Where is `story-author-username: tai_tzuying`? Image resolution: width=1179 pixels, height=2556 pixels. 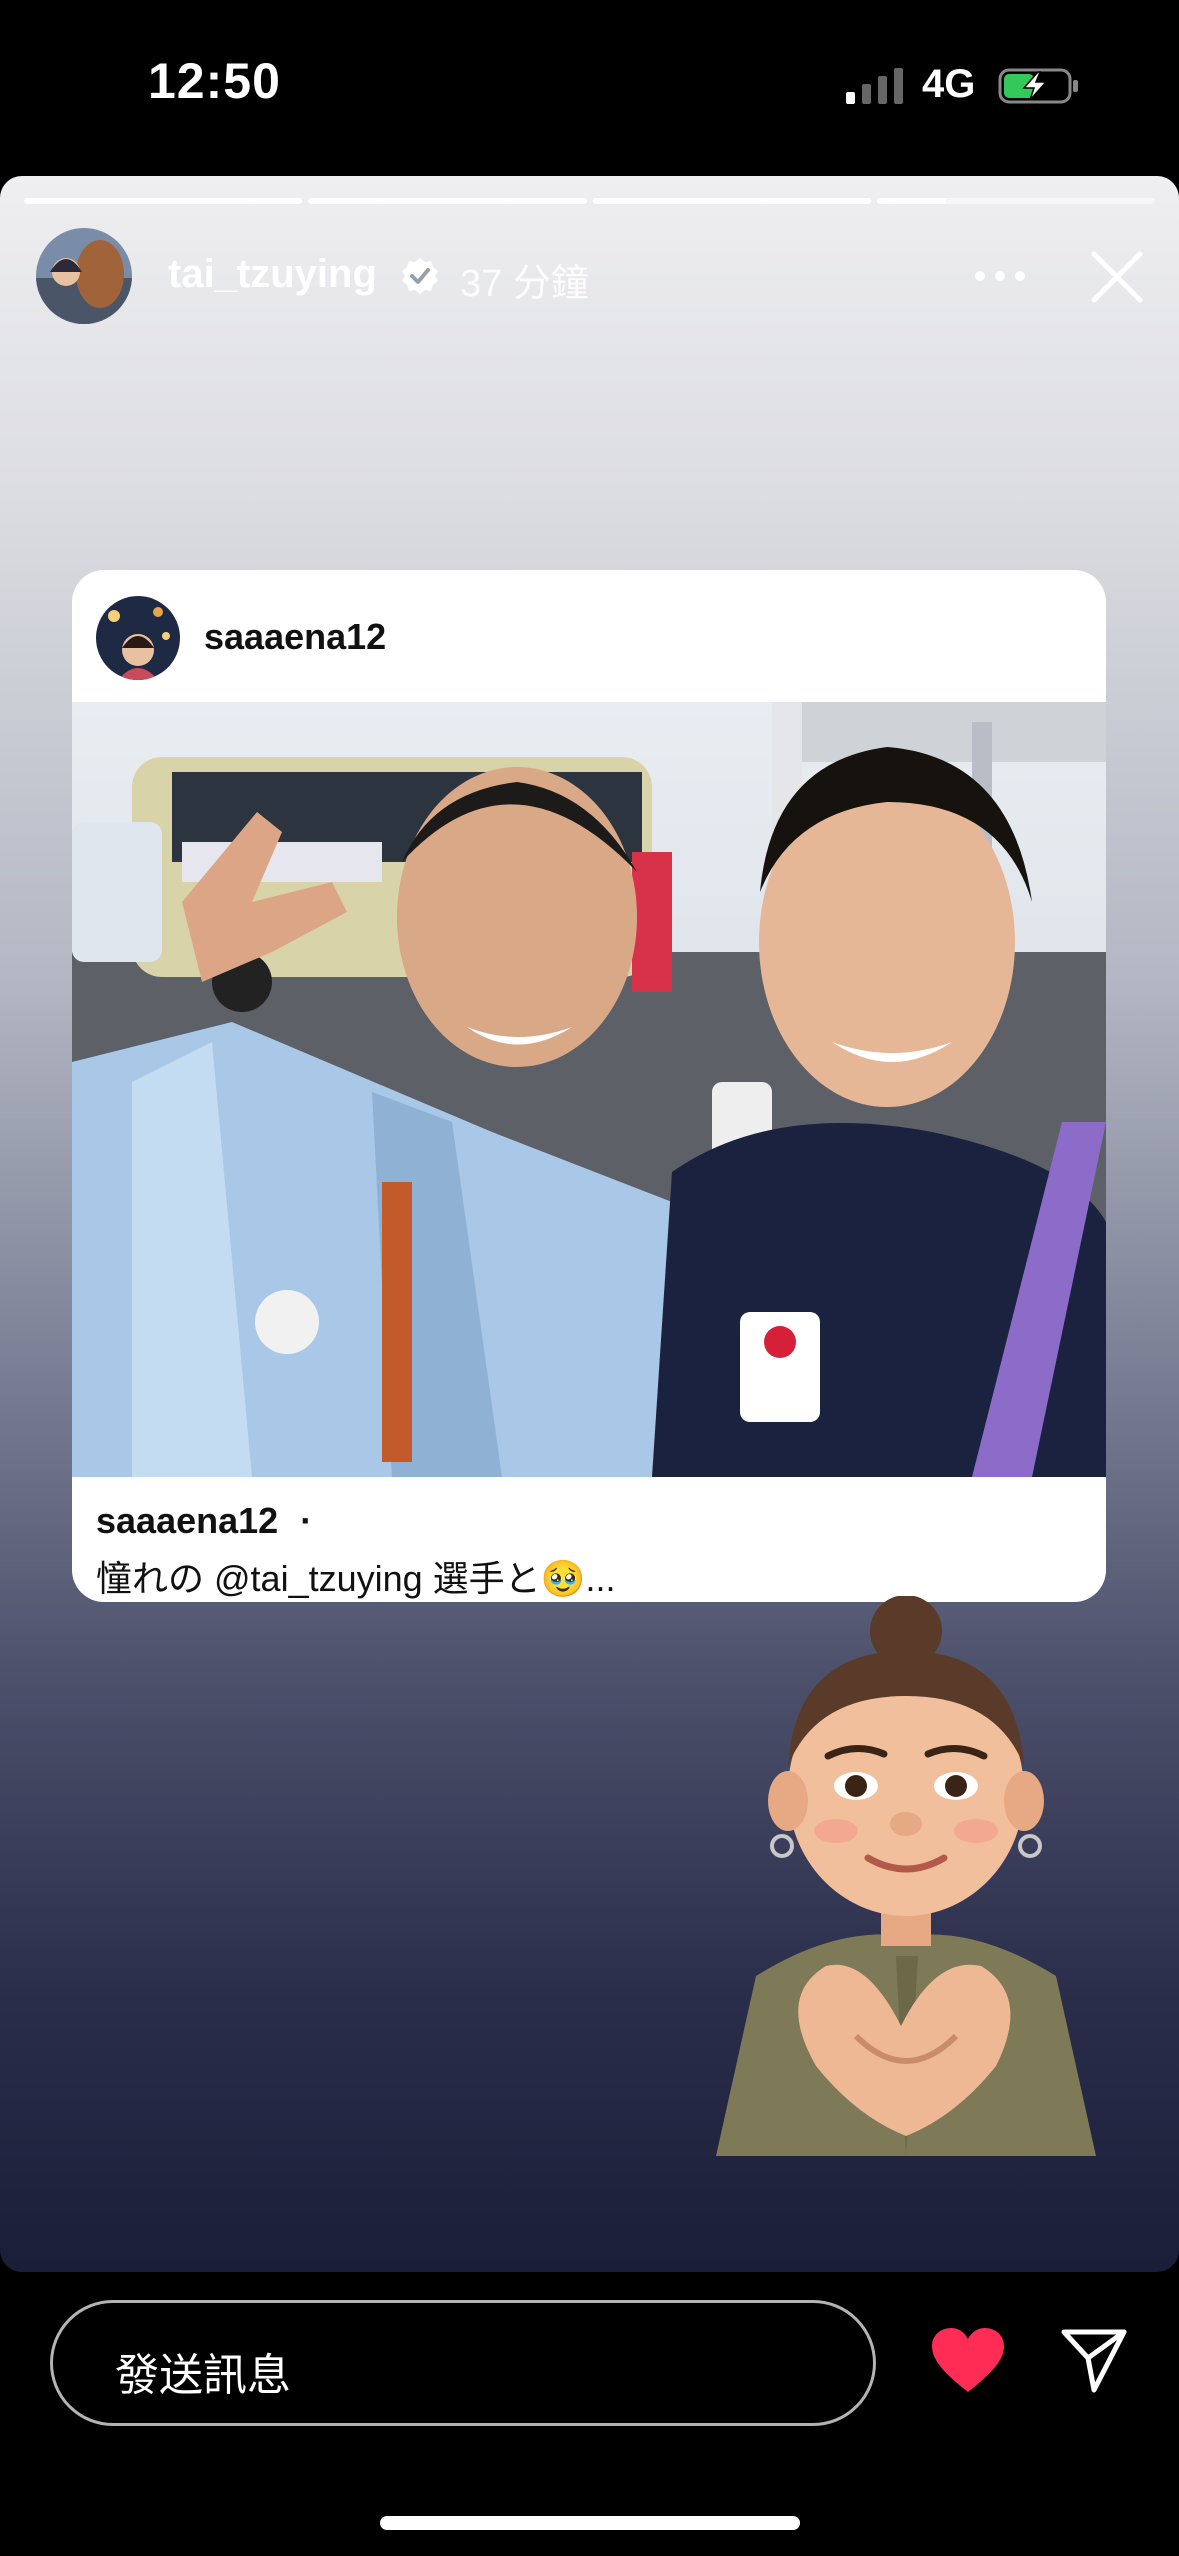 story-author-username: tai_tzuying is located at coordinates (272, 274).